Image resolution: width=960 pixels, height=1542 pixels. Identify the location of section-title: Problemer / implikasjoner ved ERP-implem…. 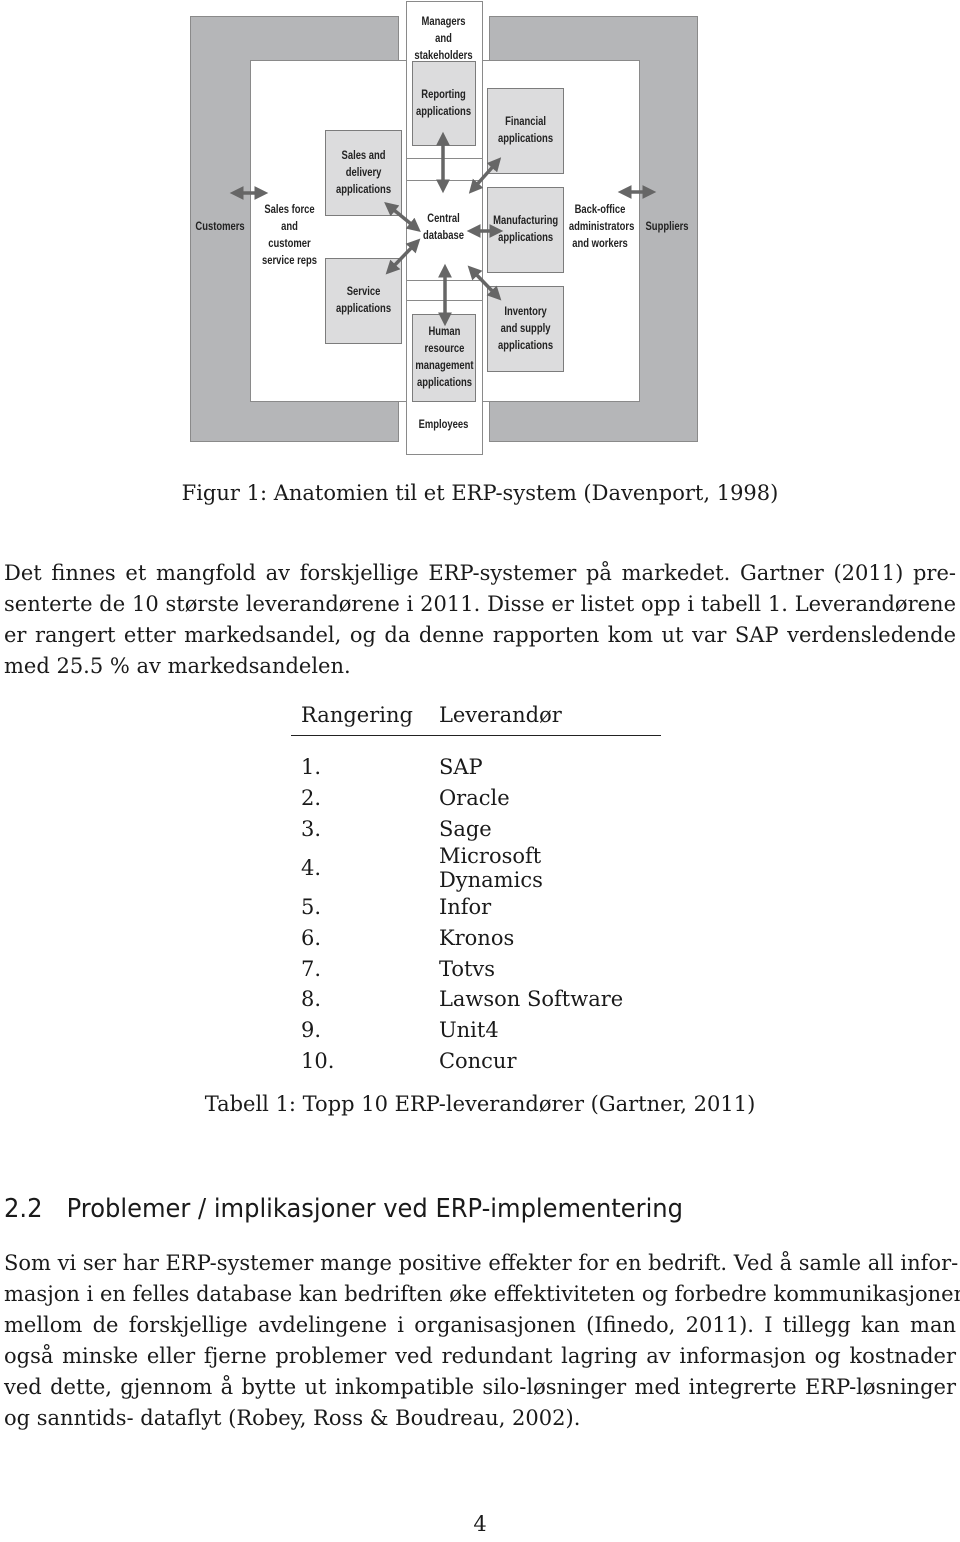
(374, 1209).